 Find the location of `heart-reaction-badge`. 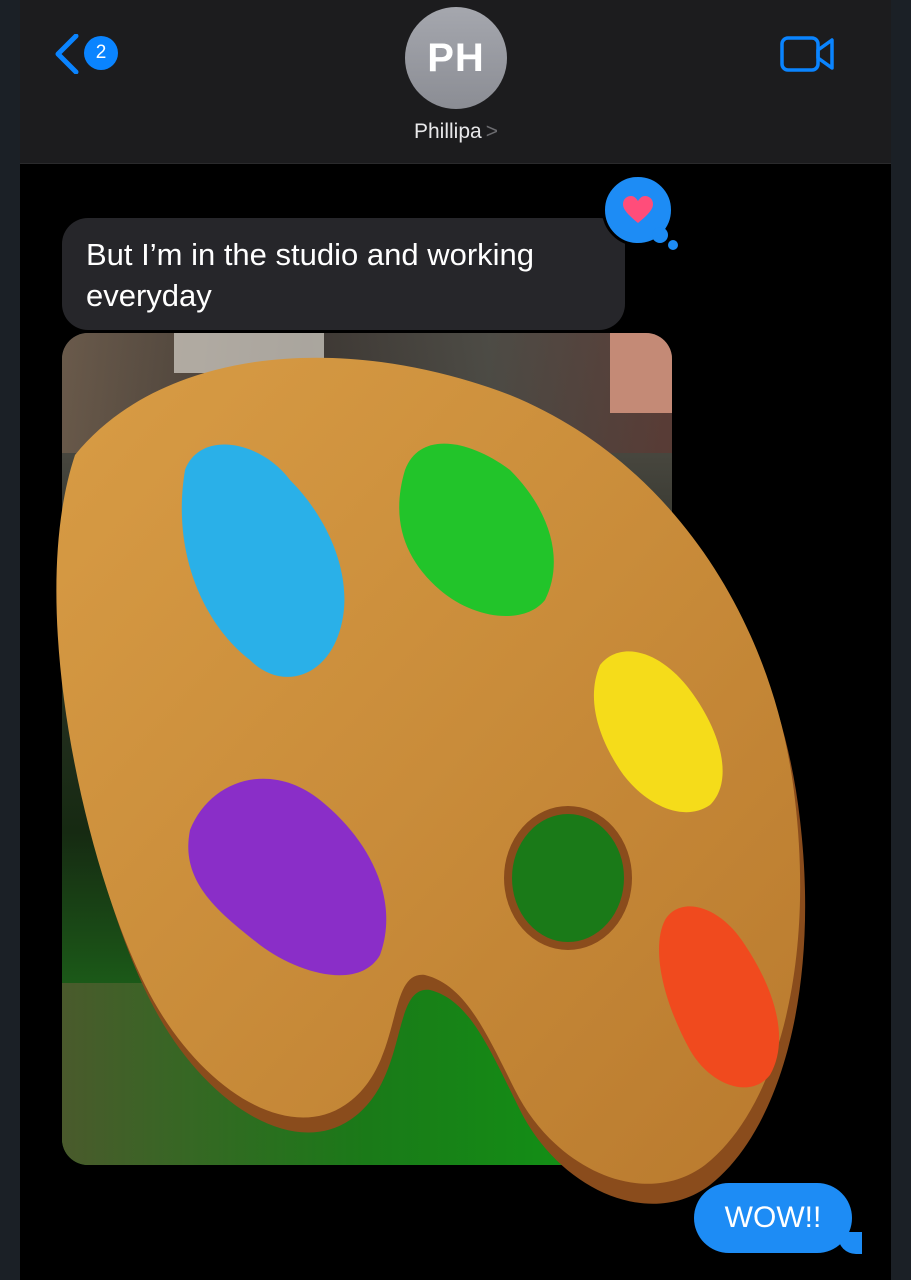

heart-reaction-badge is located at coordinates (638, 210).